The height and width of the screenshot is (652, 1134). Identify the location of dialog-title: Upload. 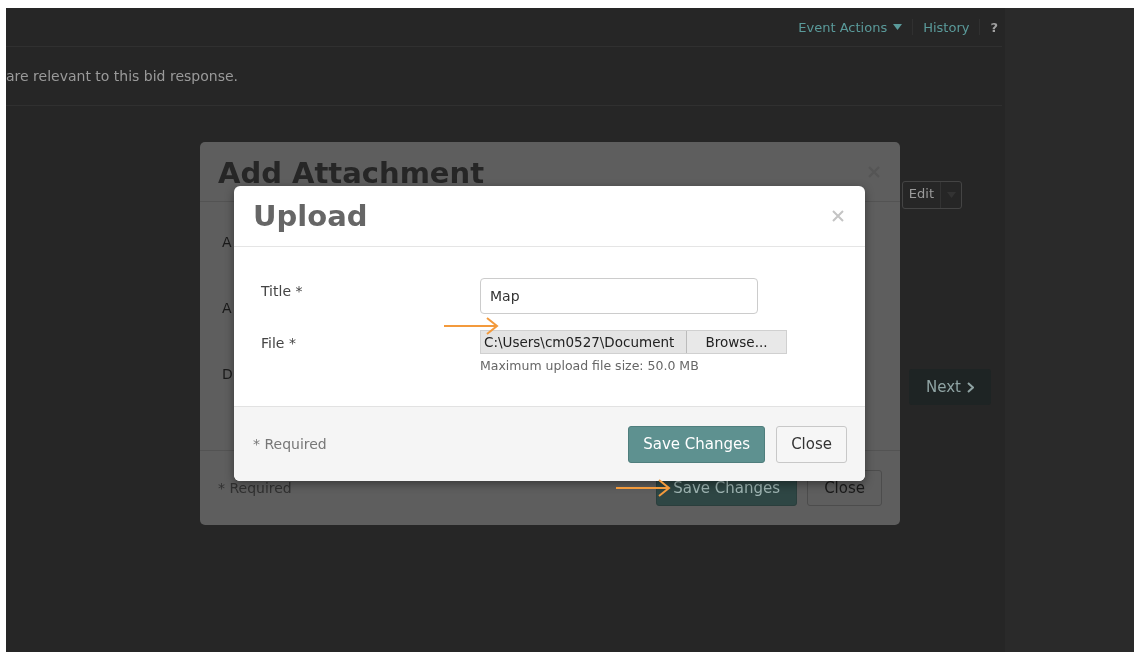
(310, 216).